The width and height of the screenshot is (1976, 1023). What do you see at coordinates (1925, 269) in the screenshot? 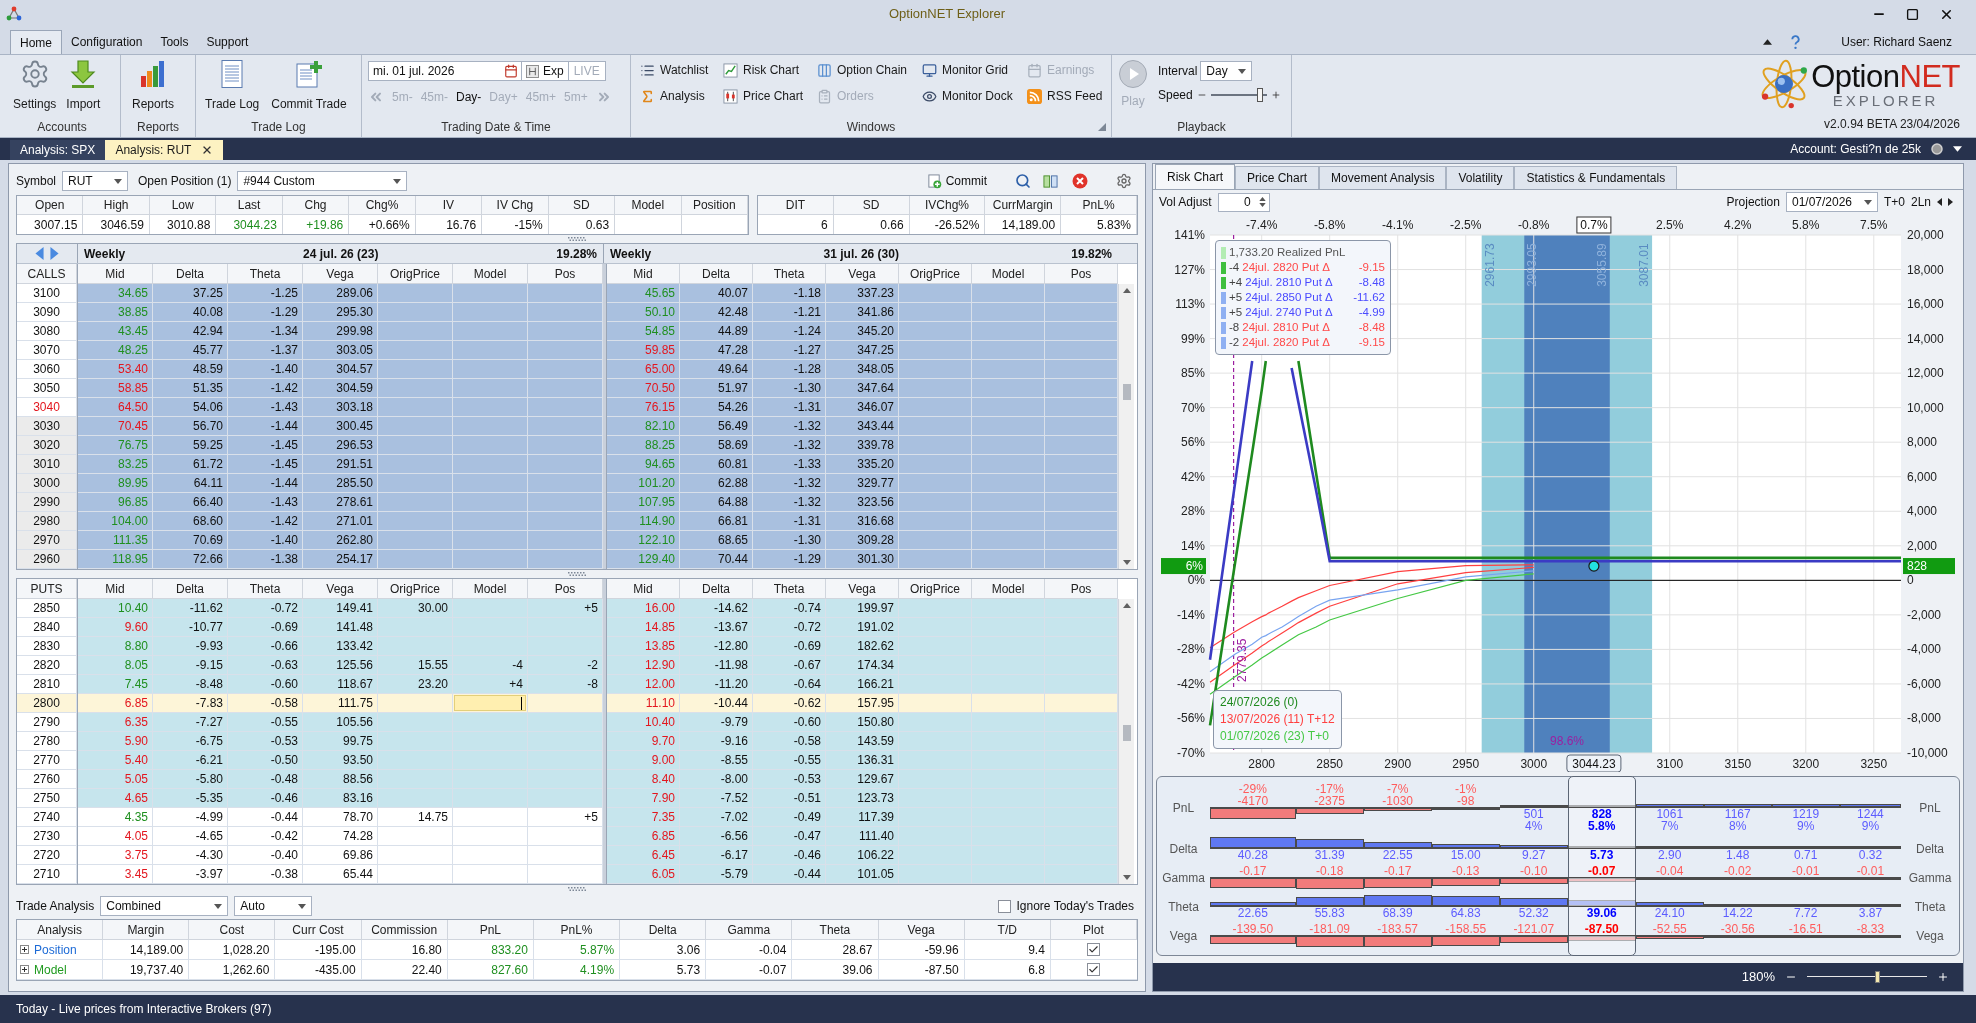
I see `axis-label: 18,000` at bounding box center [1925, 269].